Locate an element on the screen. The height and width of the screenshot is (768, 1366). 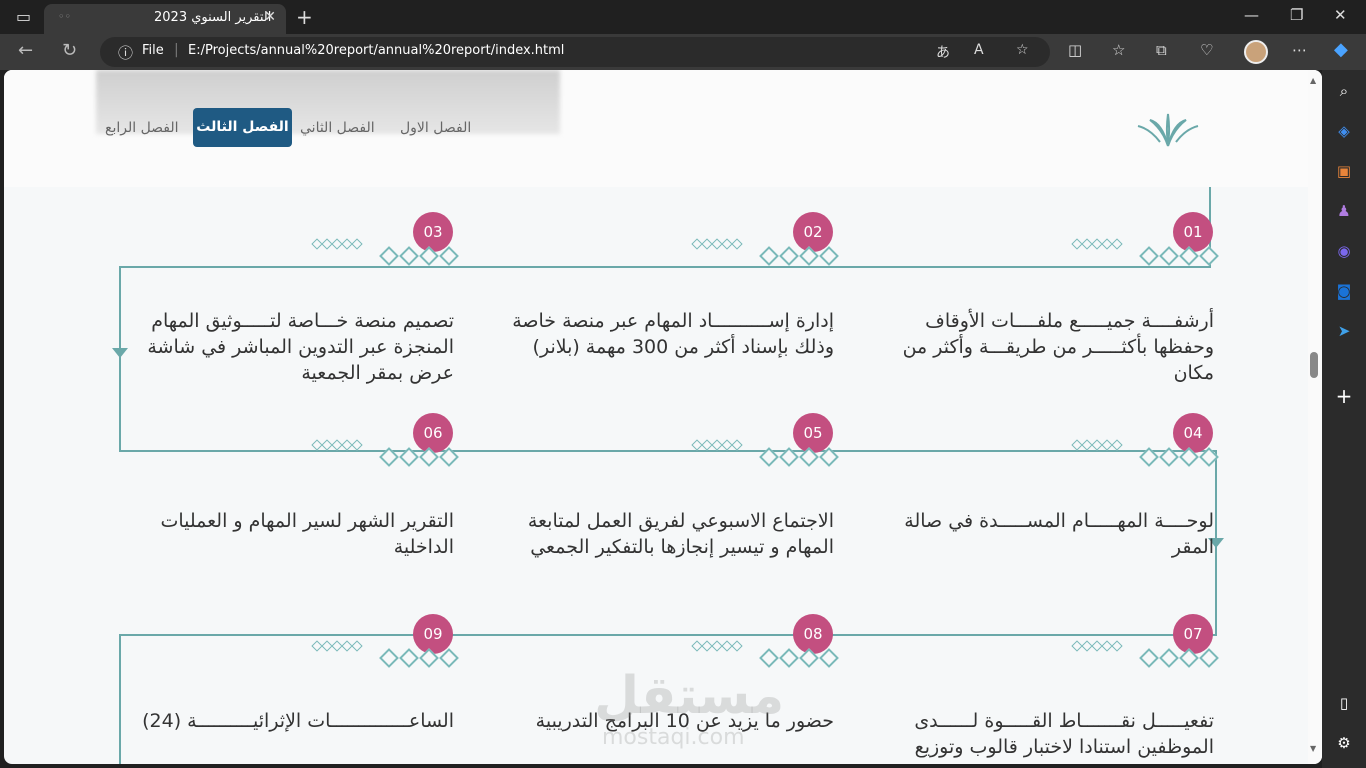
split-screen-icon: ◫ is located at coordinates (1075, 50).